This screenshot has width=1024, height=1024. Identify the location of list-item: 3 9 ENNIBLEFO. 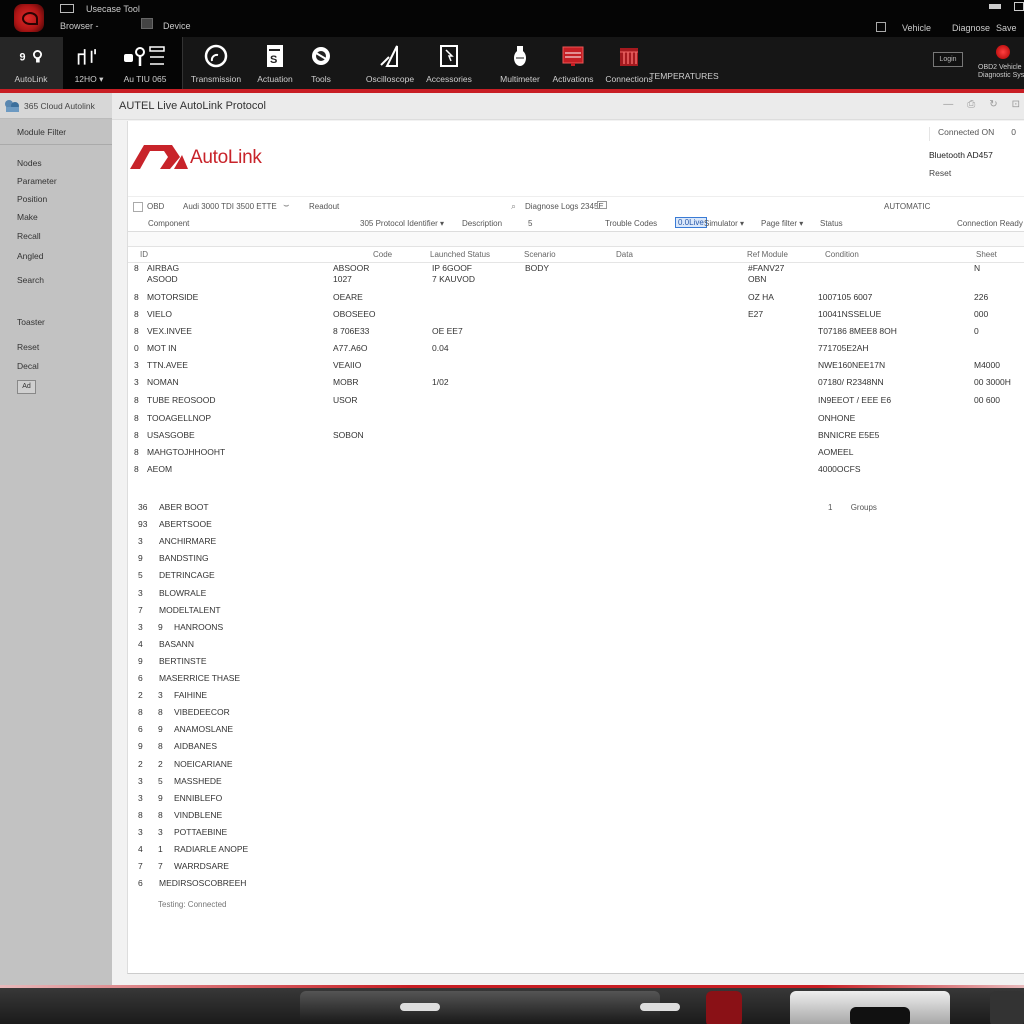
(328, 801).